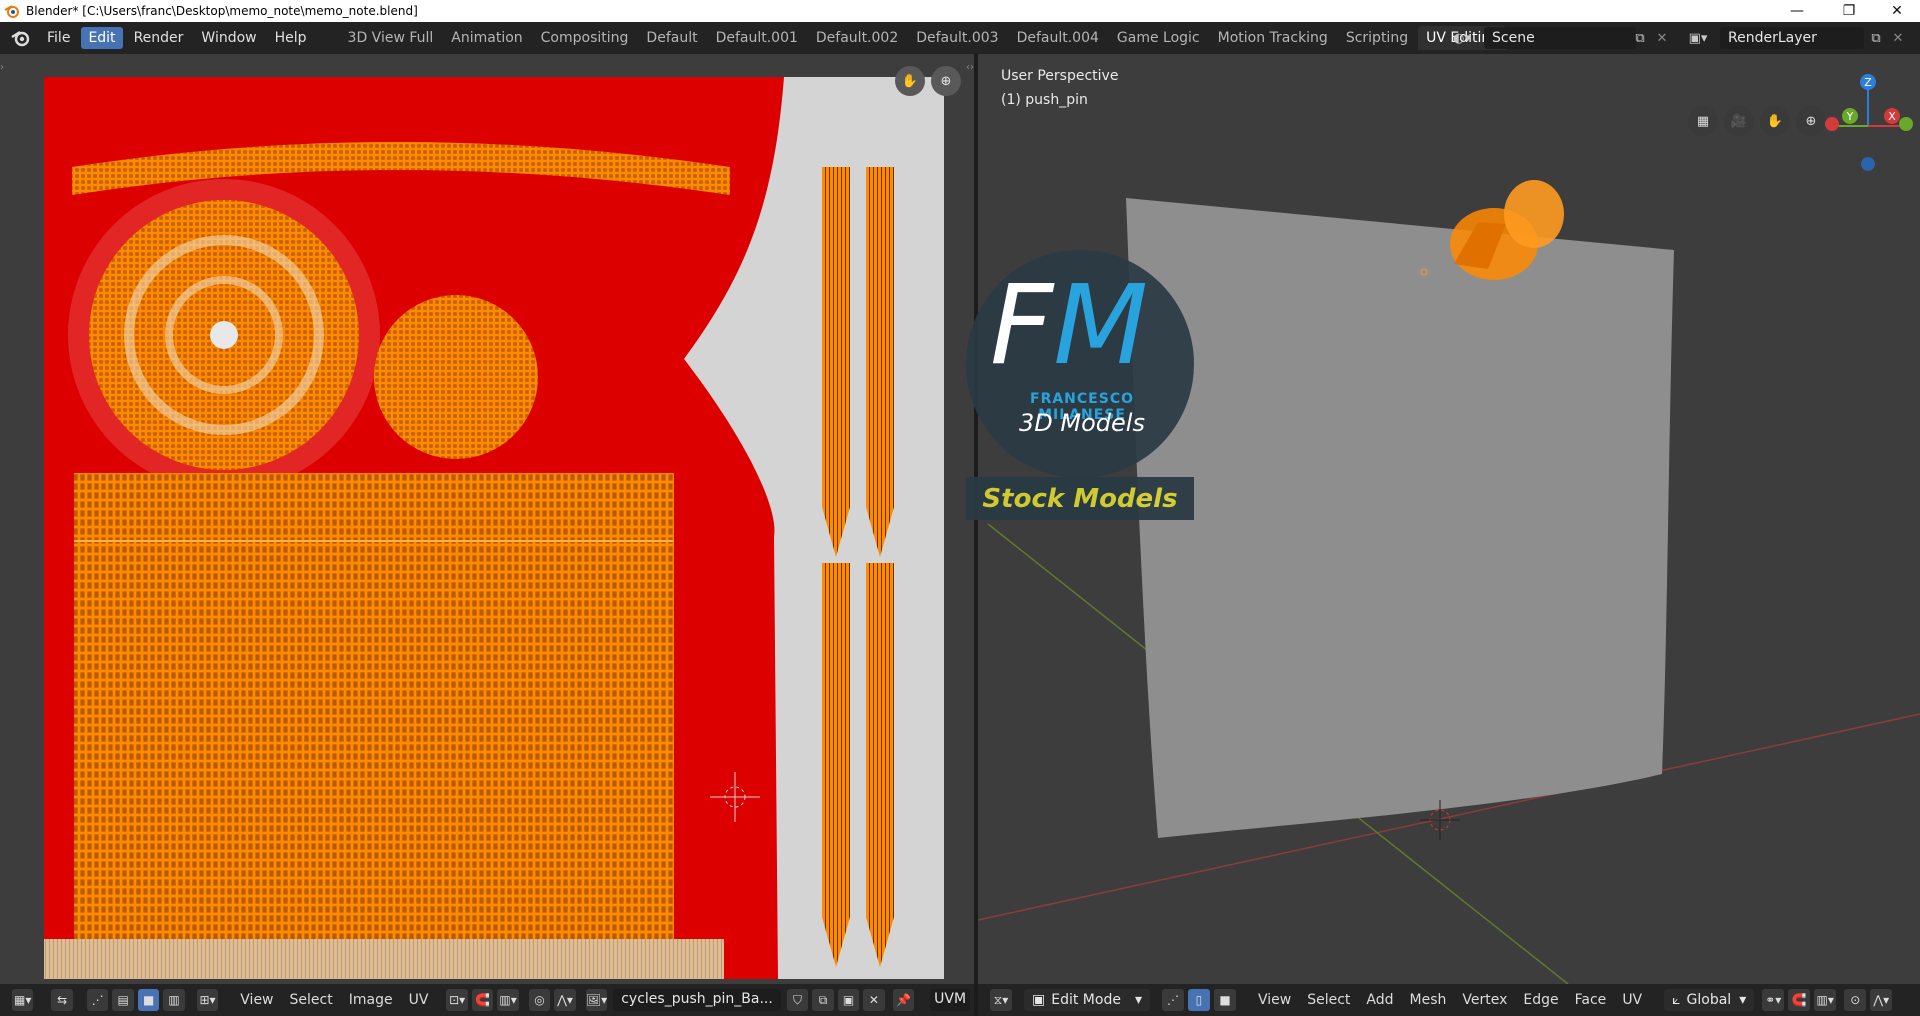 This screenshot has width=1920, height=1016. I want to click on uvmap-field: UVM, so click(950, 1000).